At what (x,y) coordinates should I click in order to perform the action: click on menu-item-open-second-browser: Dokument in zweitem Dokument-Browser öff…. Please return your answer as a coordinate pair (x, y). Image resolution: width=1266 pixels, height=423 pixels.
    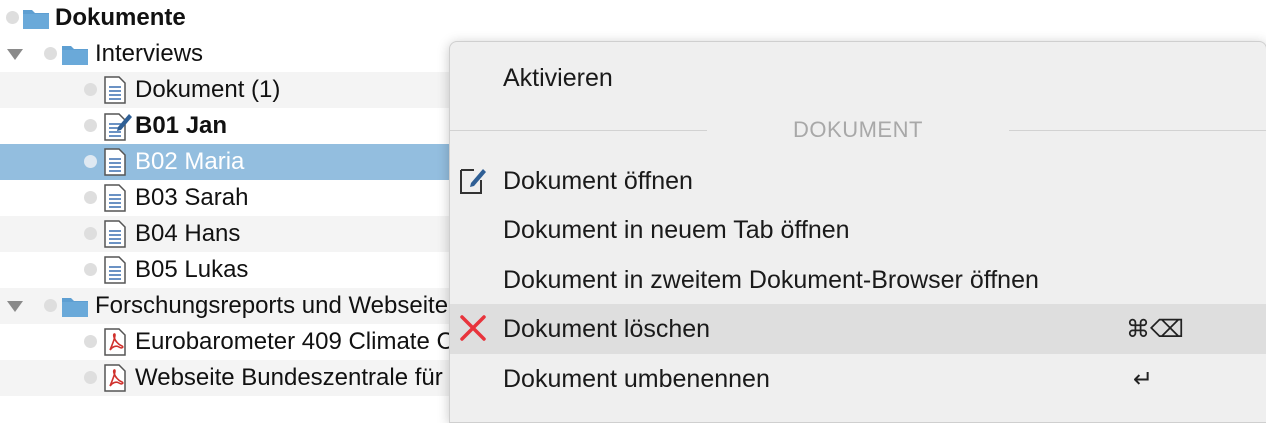
    Looking at the image, I should click on (858, 280).